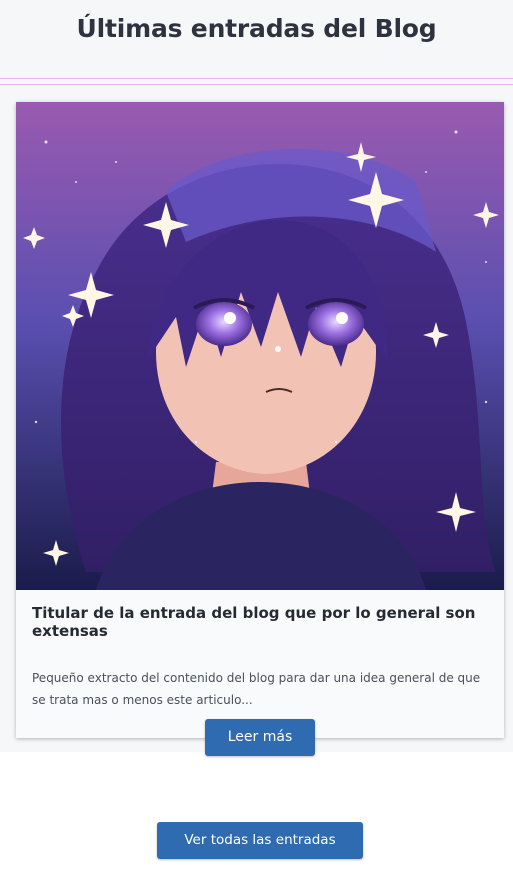  I want to click on view-all-posts-button: Ver todas las entradas, so click(260, 840).